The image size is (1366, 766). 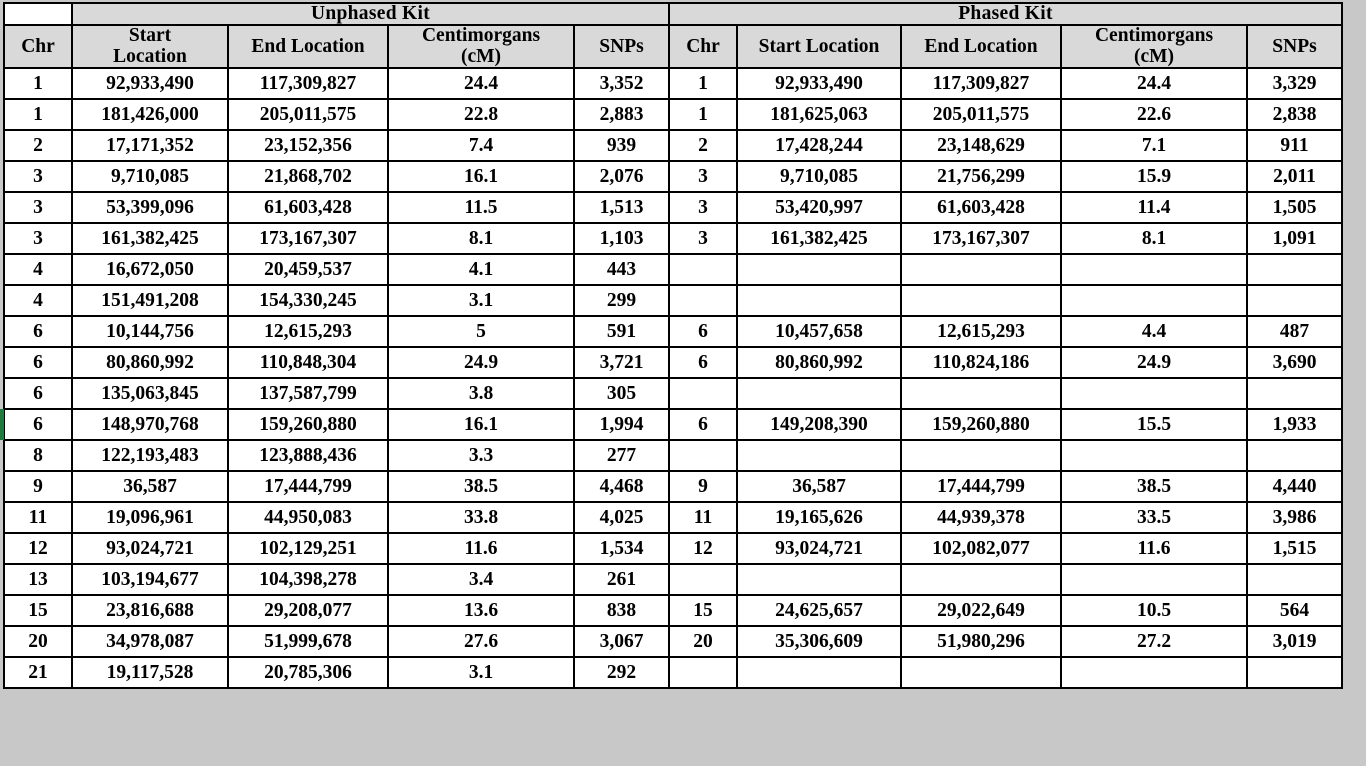 What do you see at coordinates (150, 208) in the screenshot?
I see `cell-unphased-start-location: 53,399,096` at bounding box center [150, 208].